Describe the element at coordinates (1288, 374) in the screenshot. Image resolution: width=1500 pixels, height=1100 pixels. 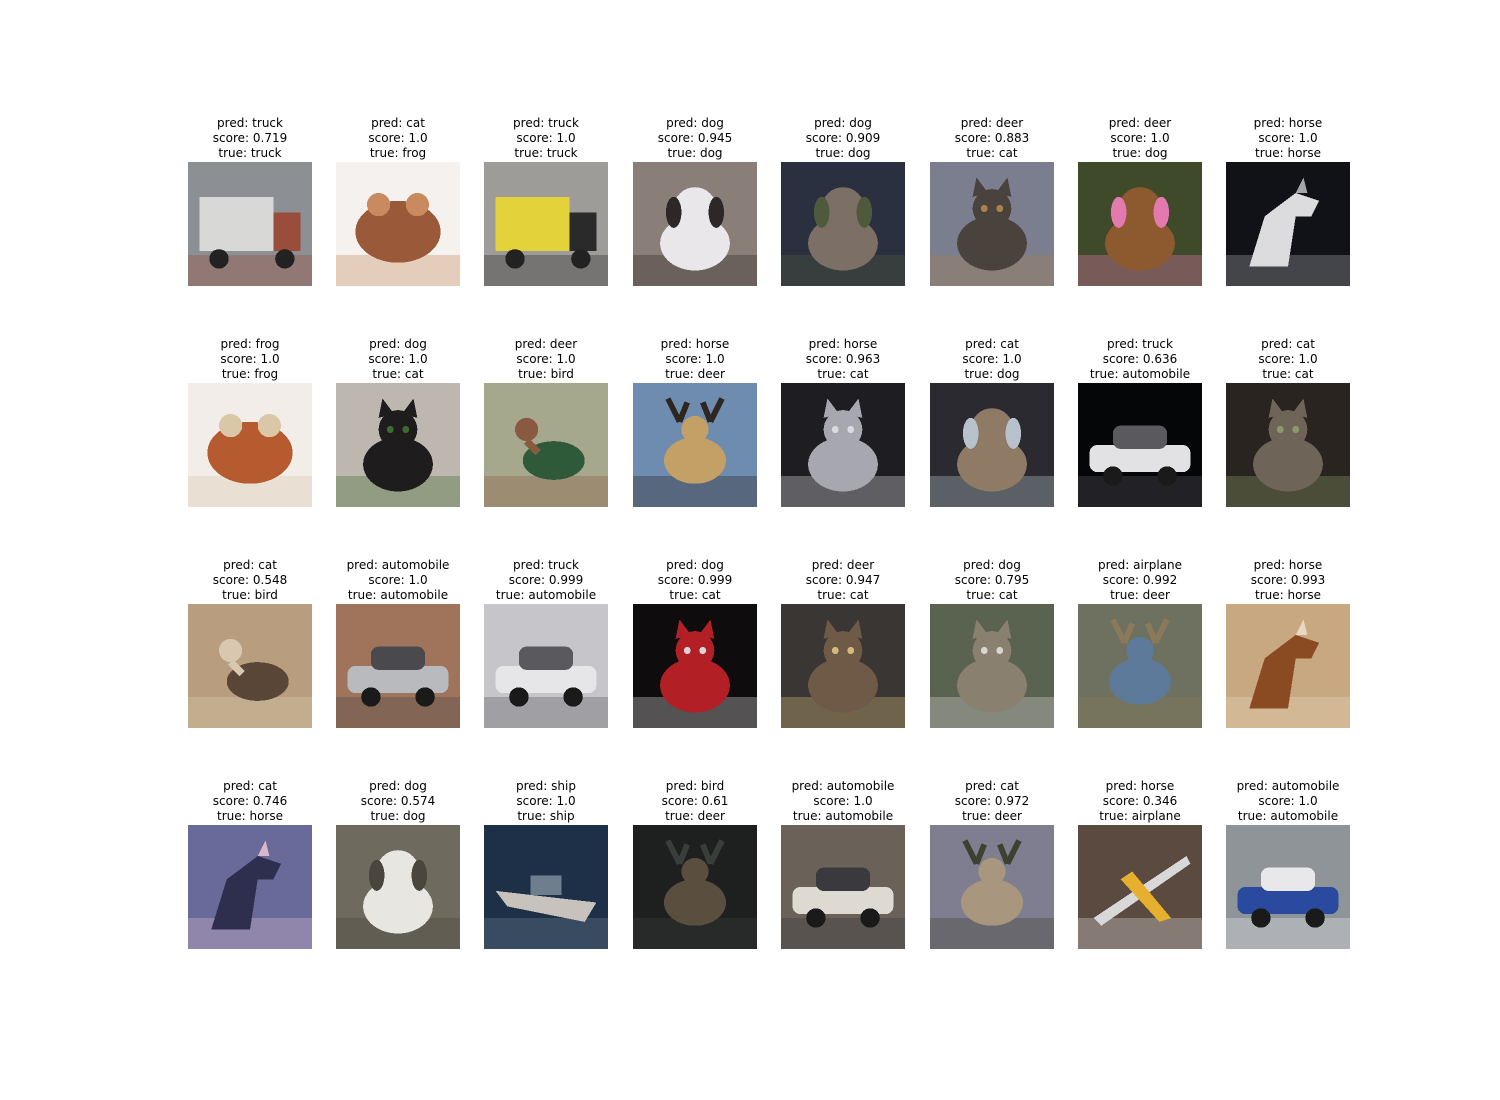
I see `true-label: true: cat` at that location.